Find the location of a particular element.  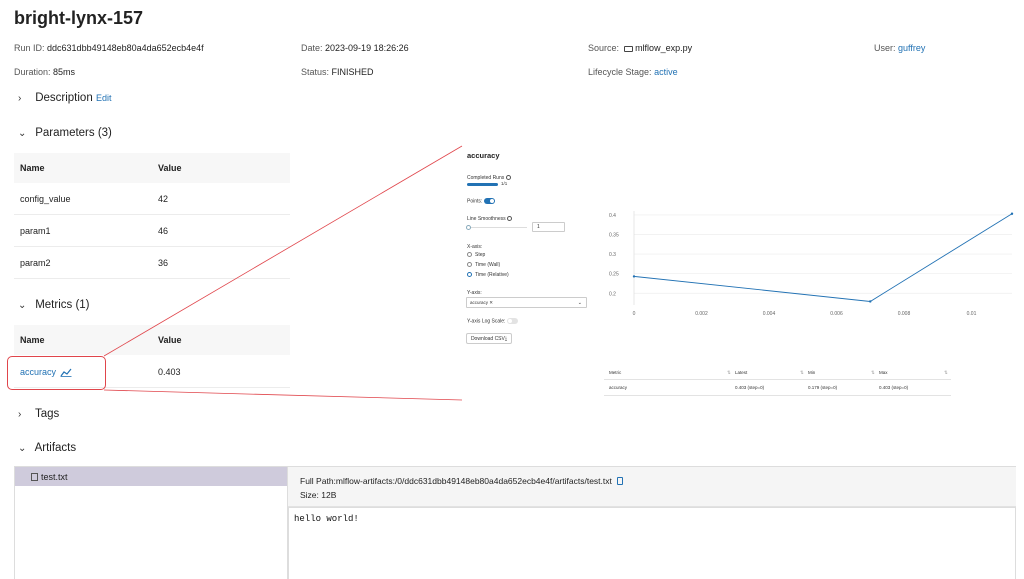

xaxis-option-label: Step is located at coordinates (480, 255).